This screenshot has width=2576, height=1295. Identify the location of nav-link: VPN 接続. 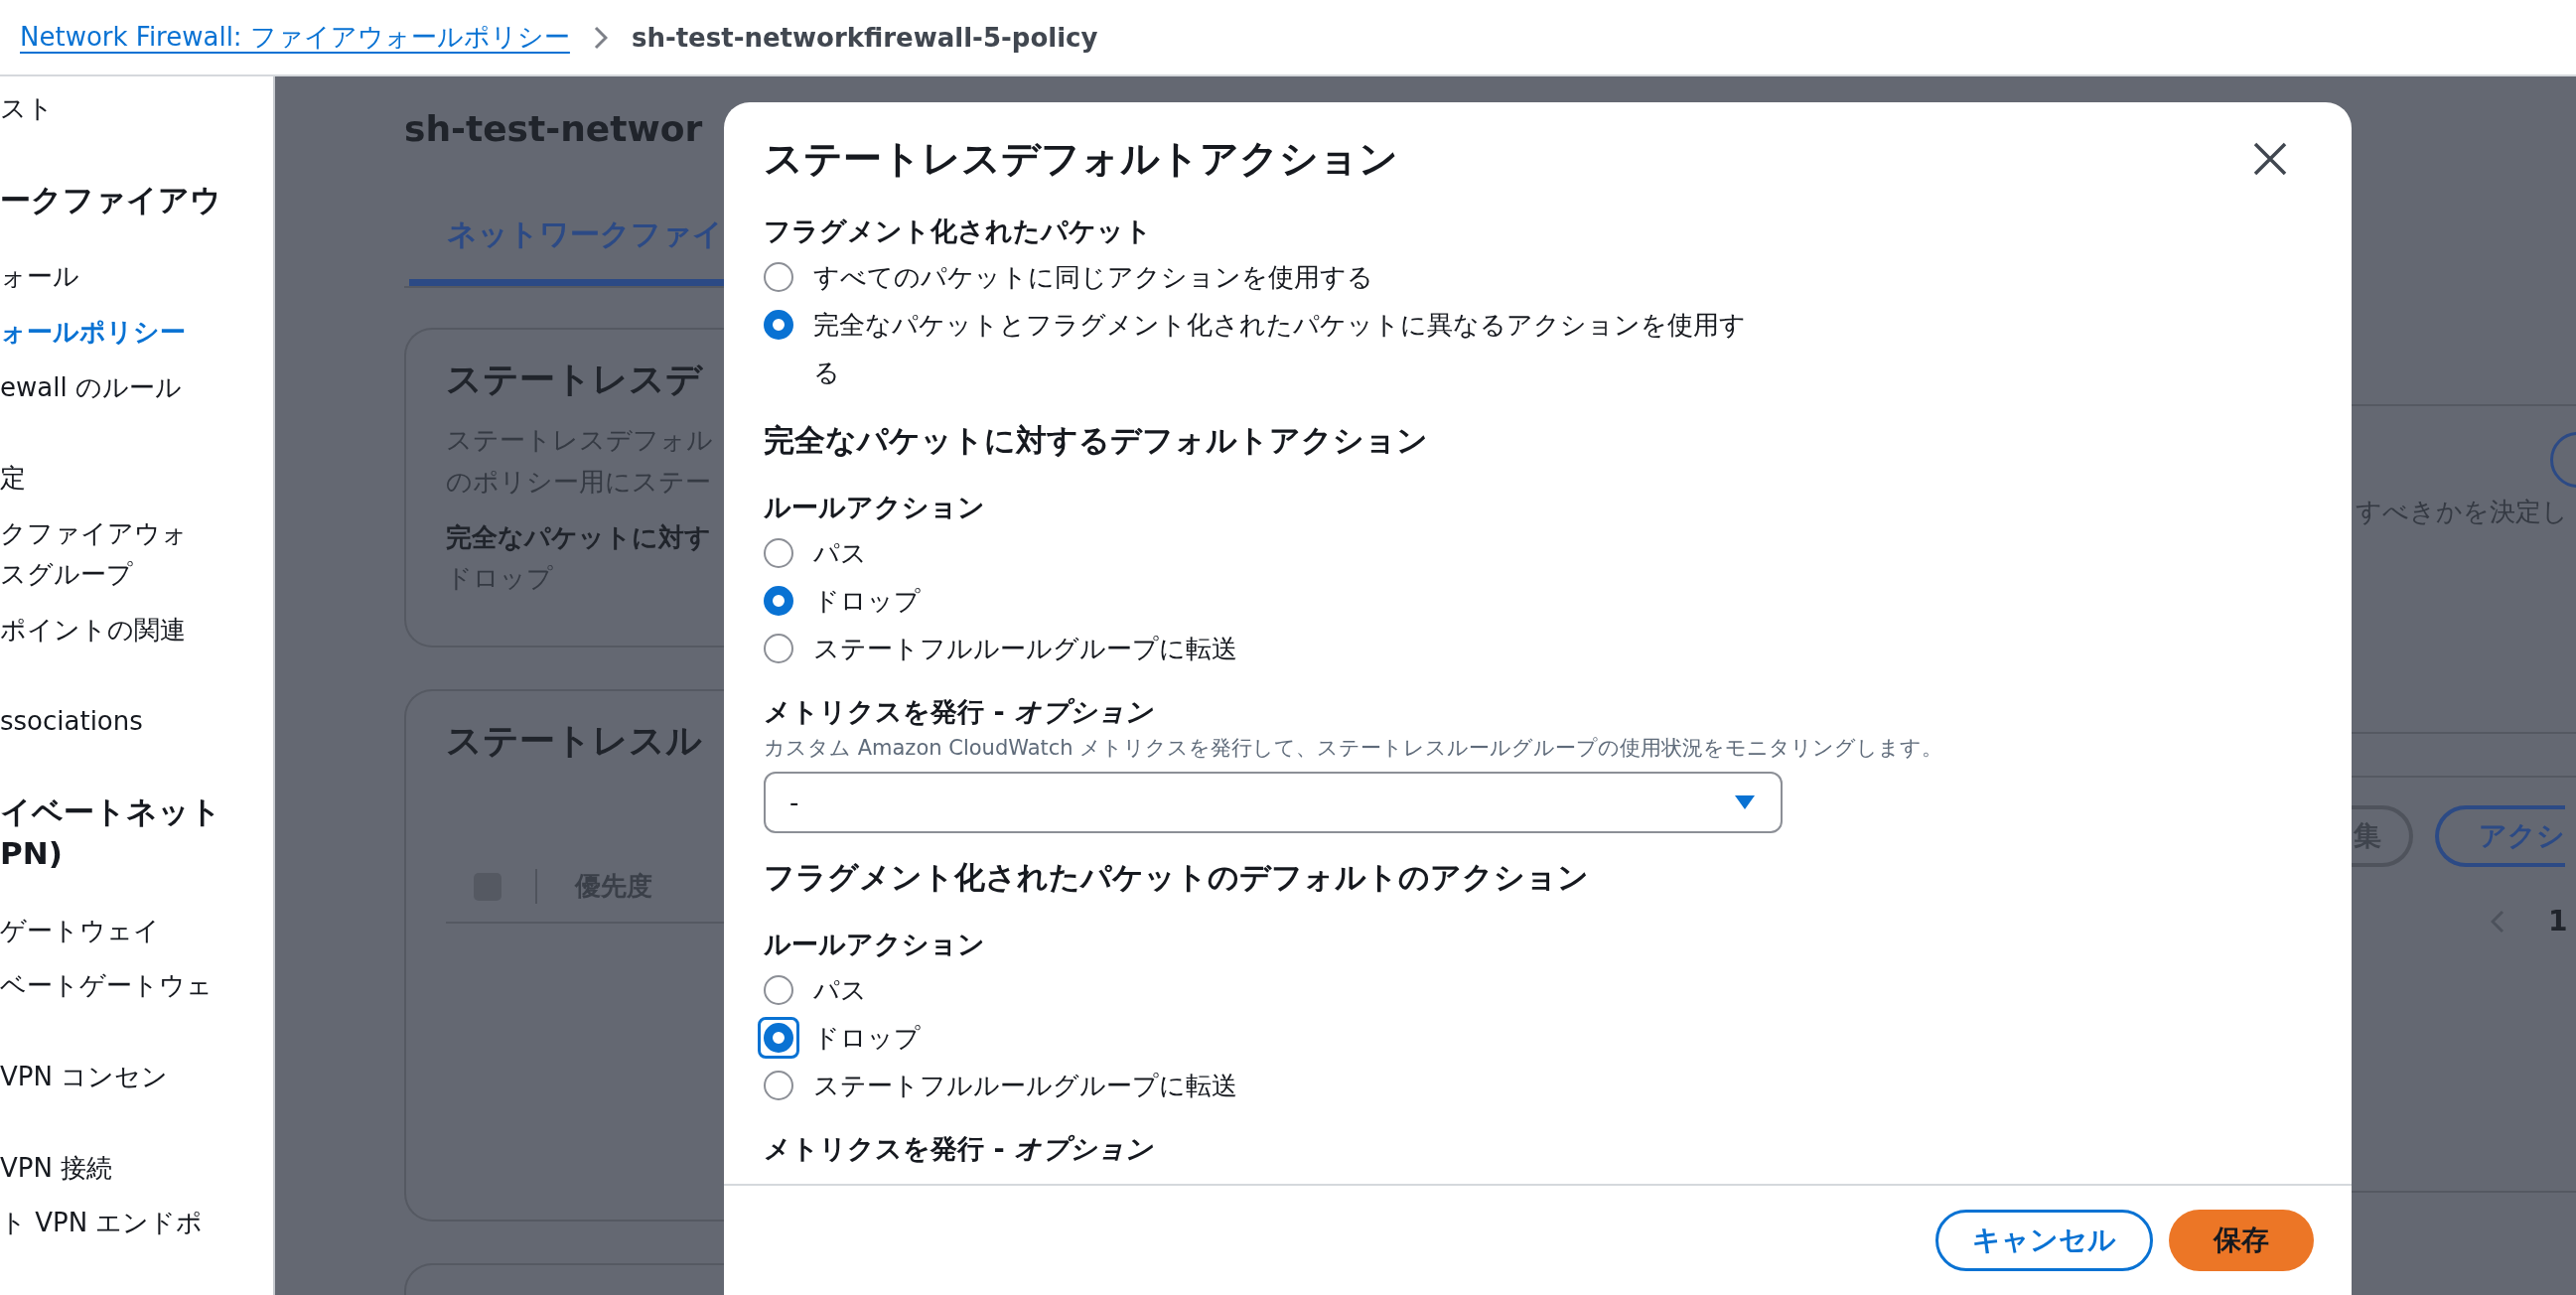
(56, 1168).